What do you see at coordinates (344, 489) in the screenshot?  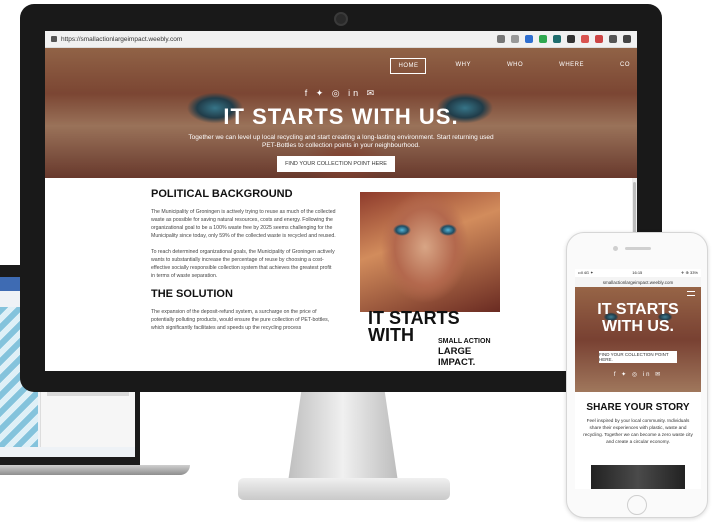 I see `monitor-foot` at bounding box center [344, 489].